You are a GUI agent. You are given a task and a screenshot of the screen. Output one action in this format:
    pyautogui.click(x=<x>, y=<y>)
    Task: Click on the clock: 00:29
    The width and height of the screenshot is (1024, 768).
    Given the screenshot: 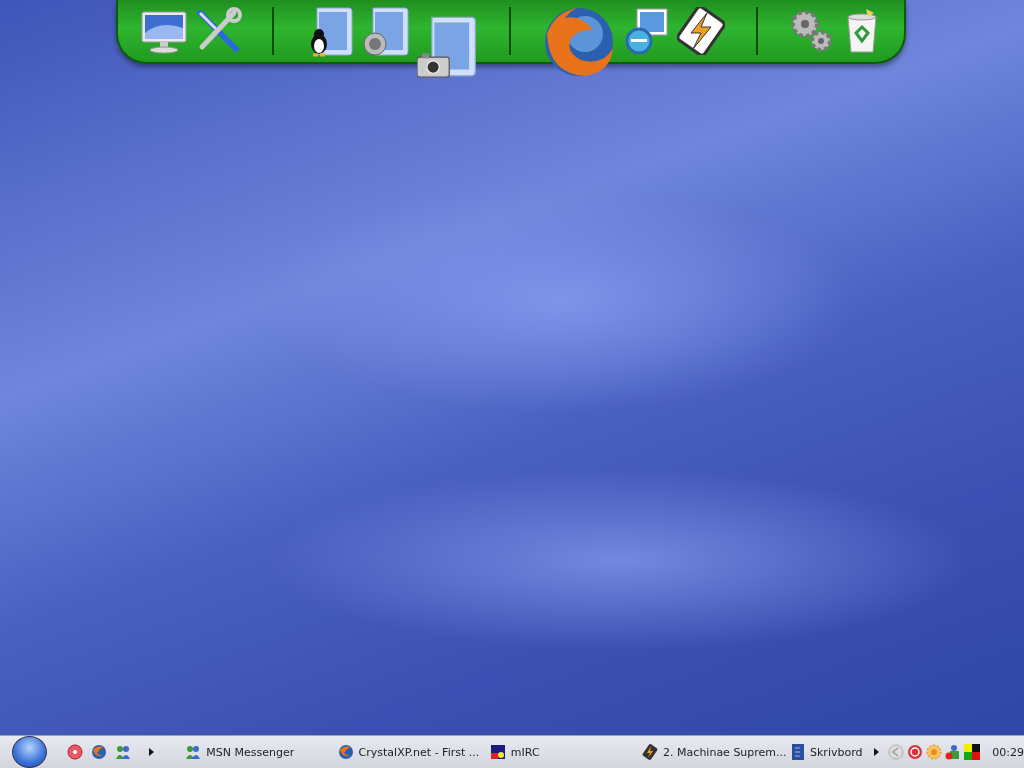 What is the action you would take?
    pyautogui.click(x=1008, y=752)
    